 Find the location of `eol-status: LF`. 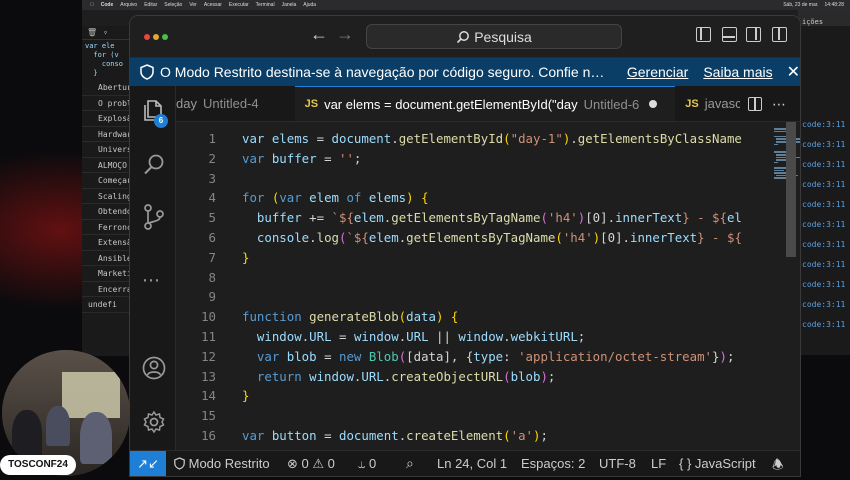

eol-status: LF is located at coordinates (658, 463).